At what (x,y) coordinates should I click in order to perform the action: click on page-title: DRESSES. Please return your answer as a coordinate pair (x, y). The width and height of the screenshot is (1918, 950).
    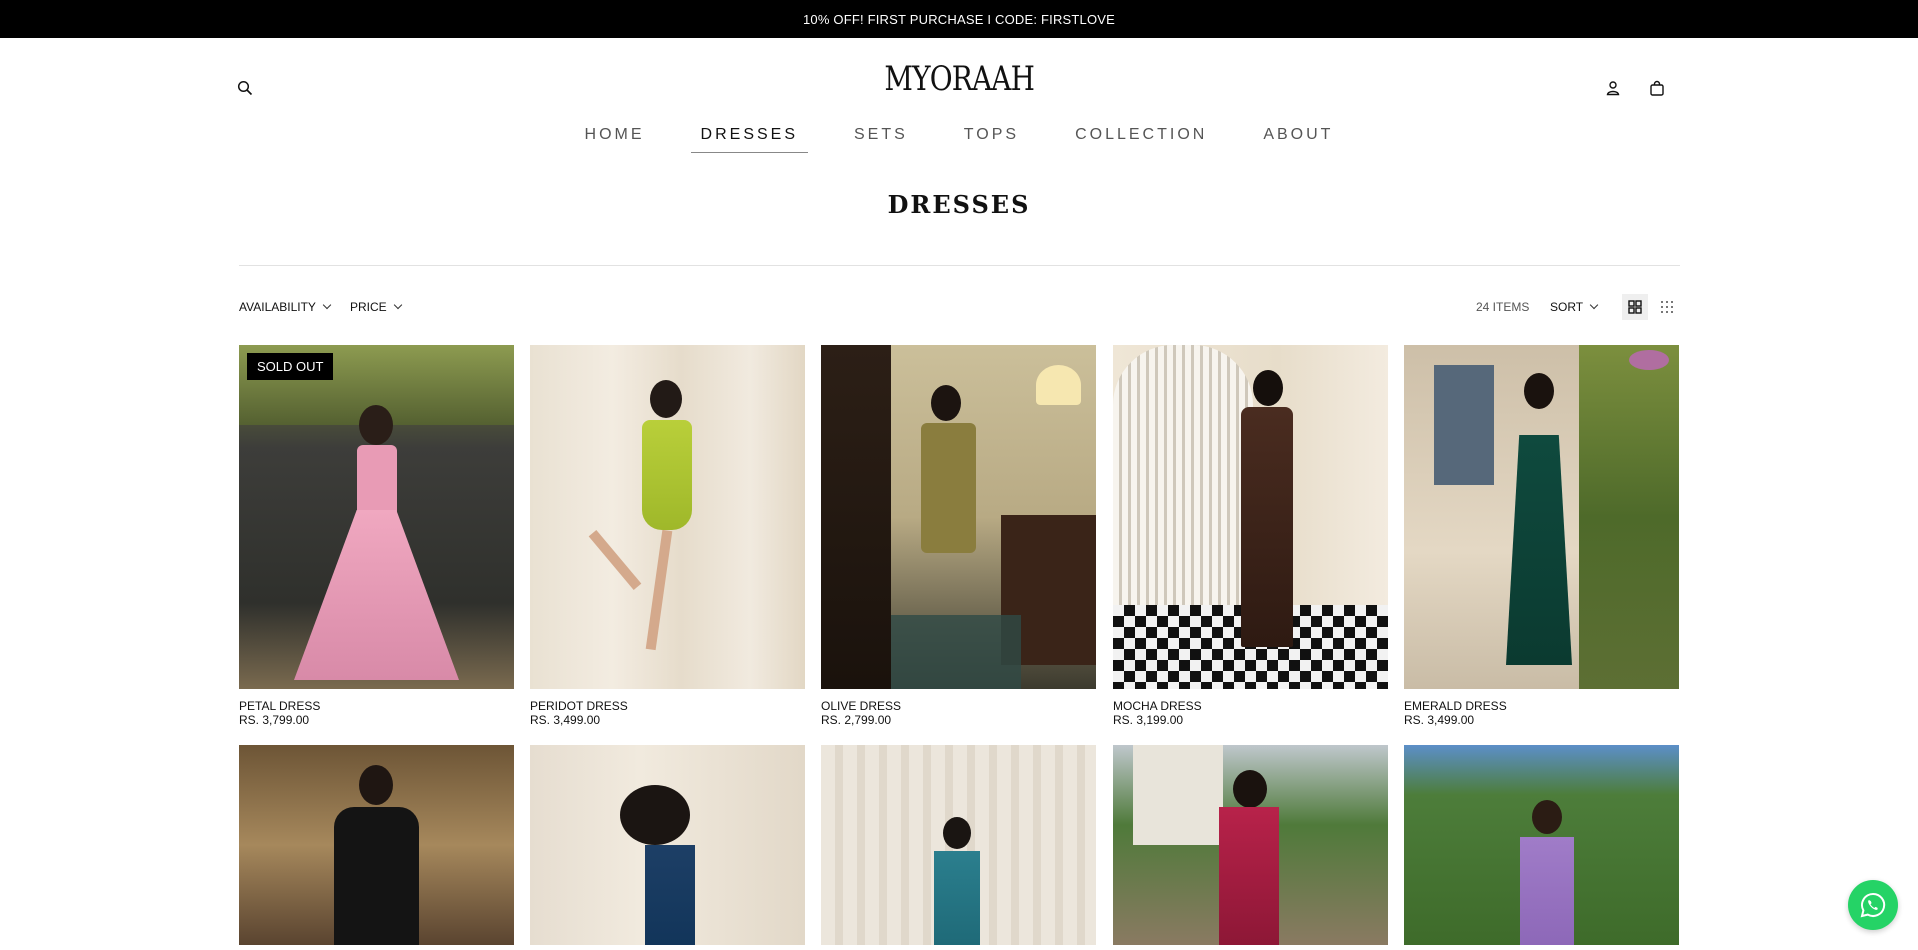
    Looking at the image, I should click on (959, 204).